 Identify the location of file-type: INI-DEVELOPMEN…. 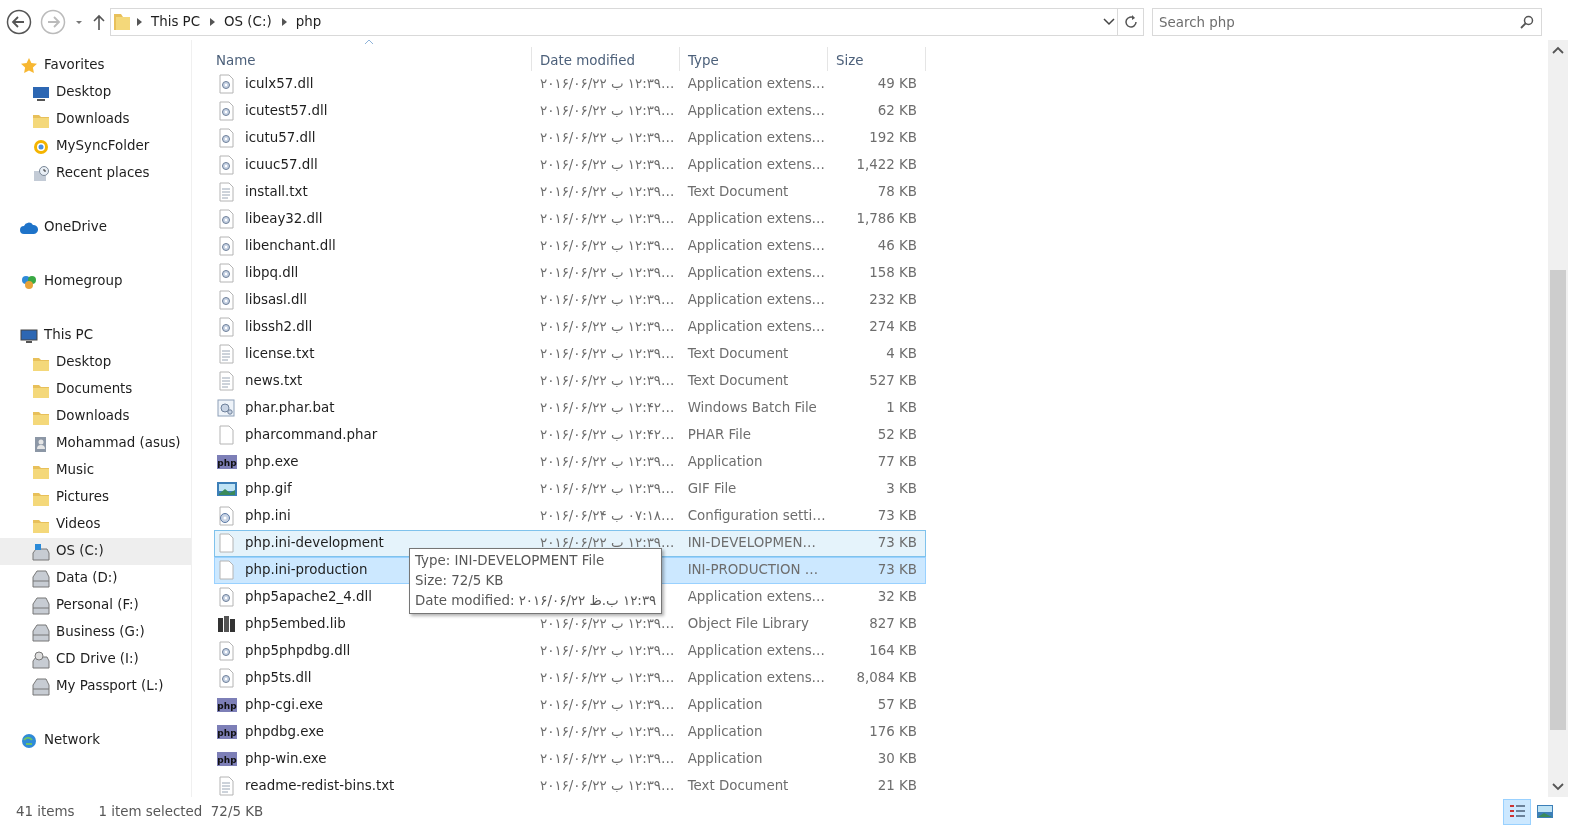
(751, 543).